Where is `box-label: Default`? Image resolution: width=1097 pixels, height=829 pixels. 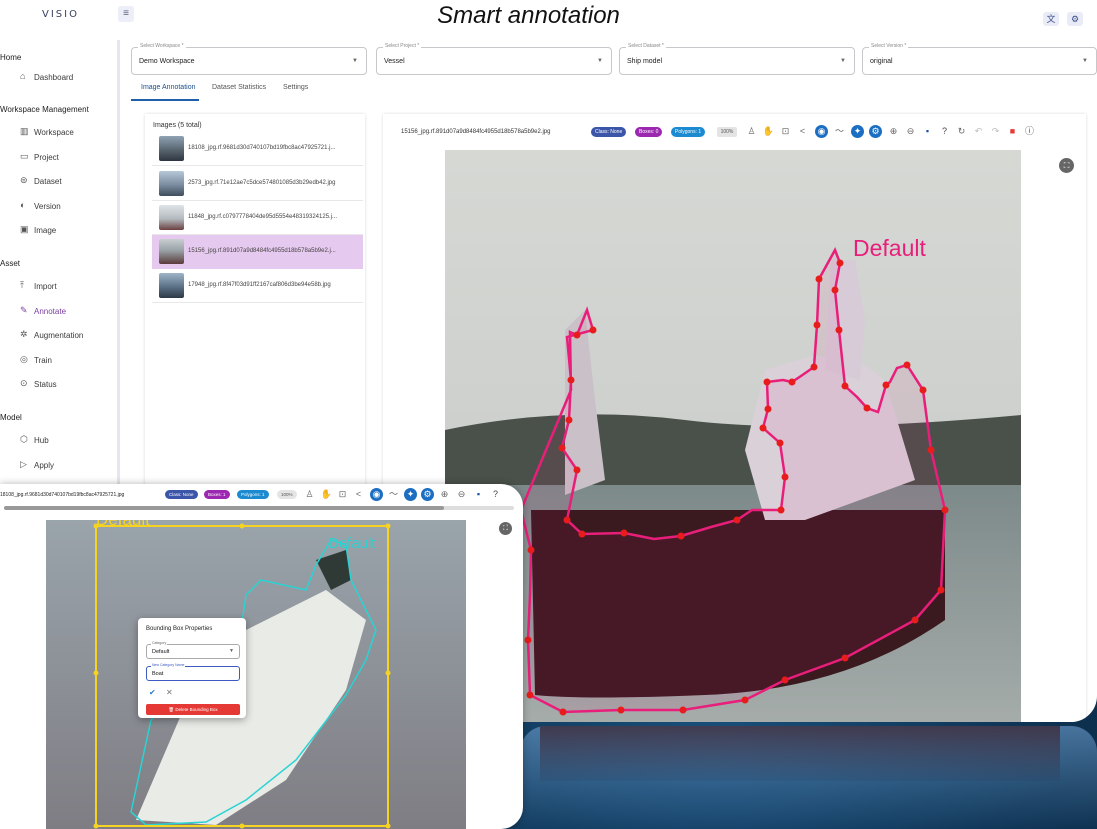
box-label: Default is located at coordinates (123, 524).